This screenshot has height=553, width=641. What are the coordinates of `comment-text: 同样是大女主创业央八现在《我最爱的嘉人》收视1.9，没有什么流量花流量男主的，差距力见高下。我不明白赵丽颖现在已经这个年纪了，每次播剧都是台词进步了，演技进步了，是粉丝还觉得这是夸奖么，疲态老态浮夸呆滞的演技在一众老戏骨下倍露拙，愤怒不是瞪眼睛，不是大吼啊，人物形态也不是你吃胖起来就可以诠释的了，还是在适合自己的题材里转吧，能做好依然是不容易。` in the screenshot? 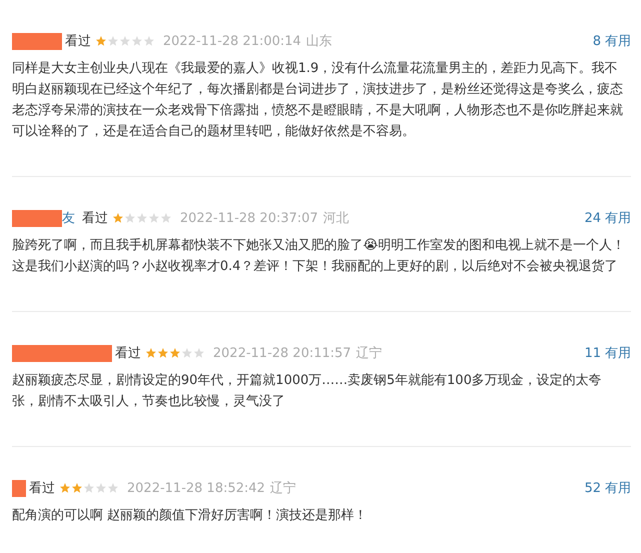 It's located at (318, 100).